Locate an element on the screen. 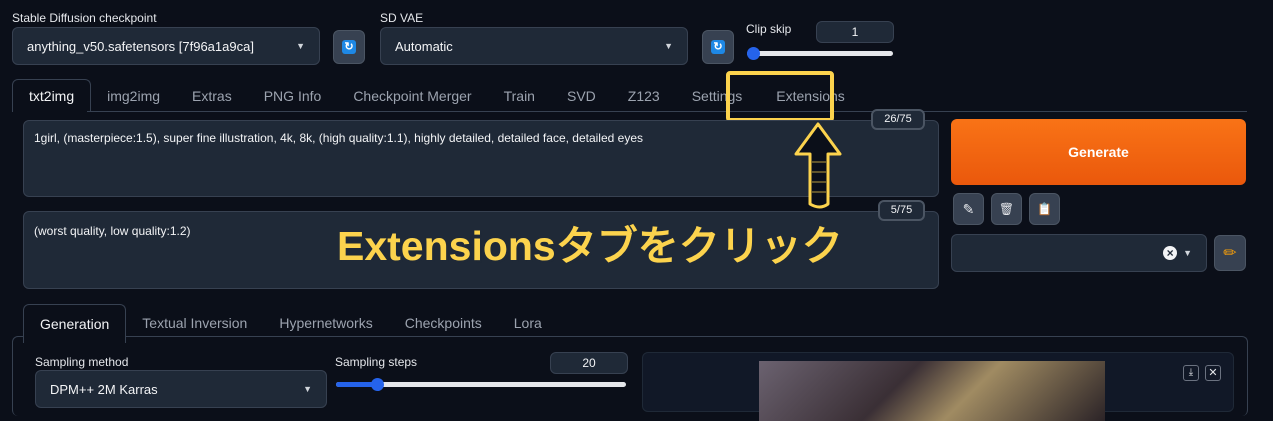  styles-select: × ▼ is located at coordinates (1079, 253).